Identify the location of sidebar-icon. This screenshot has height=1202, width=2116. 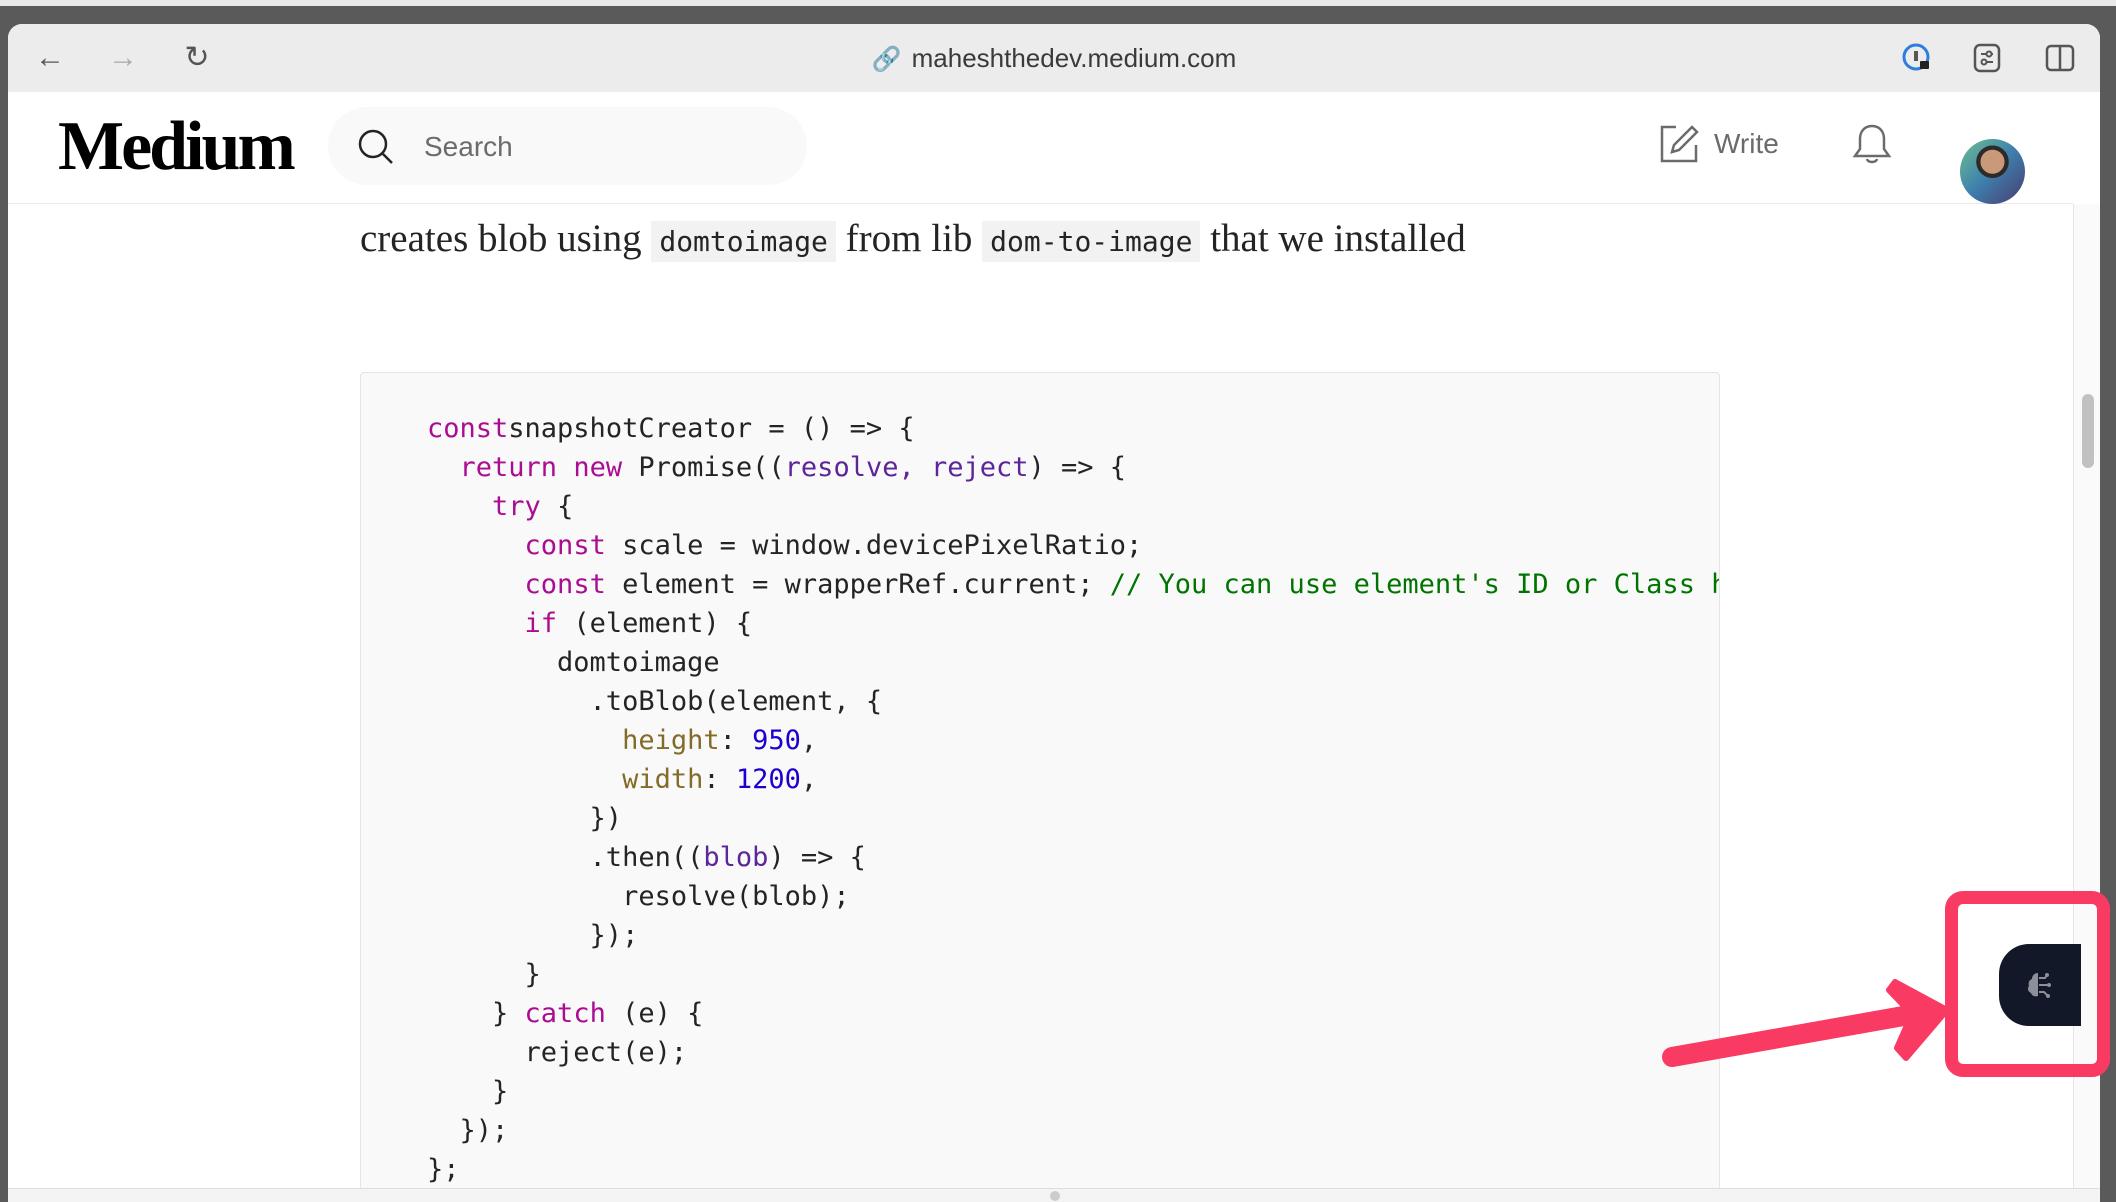
(2060, 58).